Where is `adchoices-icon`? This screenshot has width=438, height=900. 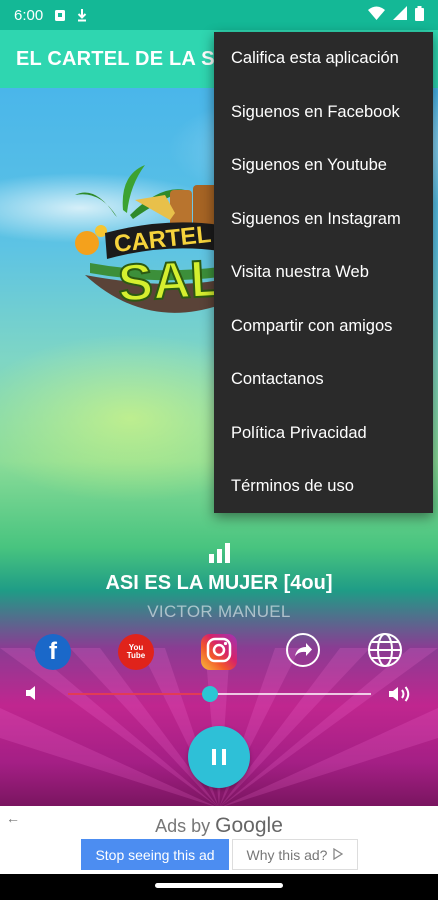
adchoices-icon is located at coordinates (338, 855).